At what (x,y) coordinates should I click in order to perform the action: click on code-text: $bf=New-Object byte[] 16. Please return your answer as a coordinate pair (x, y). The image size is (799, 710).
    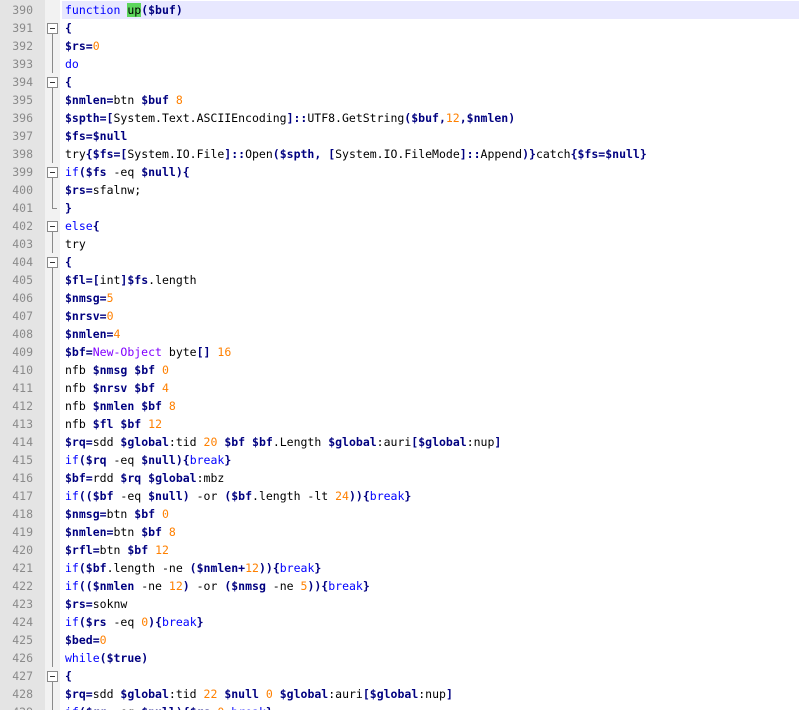
    Looking at the image, I should click on (430, 352).